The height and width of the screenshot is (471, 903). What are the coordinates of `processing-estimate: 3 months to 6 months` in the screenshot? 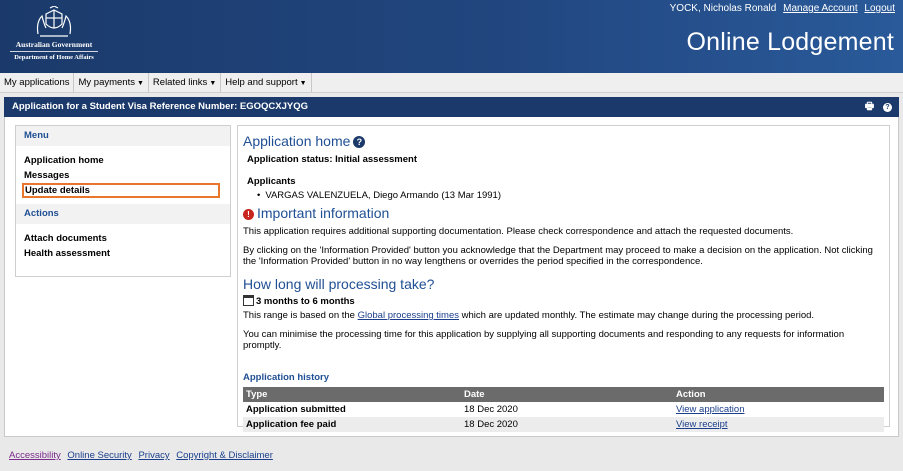 It's located at (563, 301).